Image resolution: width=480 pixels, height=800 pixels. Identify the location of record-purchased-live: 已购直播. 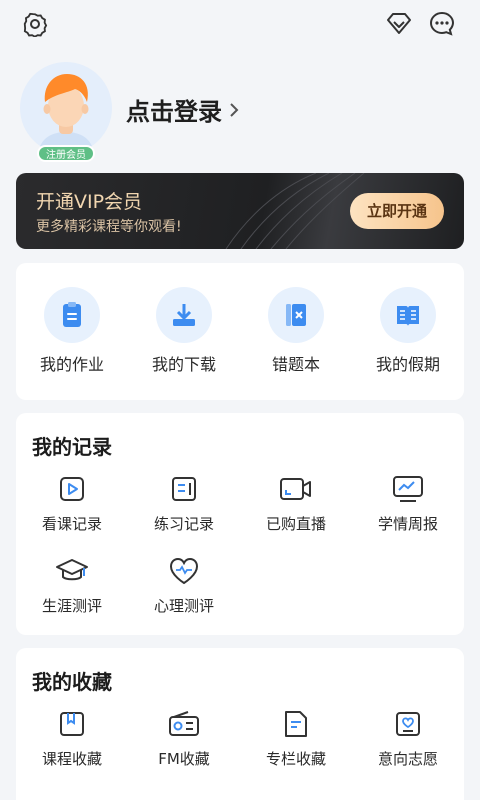
(296, 502).